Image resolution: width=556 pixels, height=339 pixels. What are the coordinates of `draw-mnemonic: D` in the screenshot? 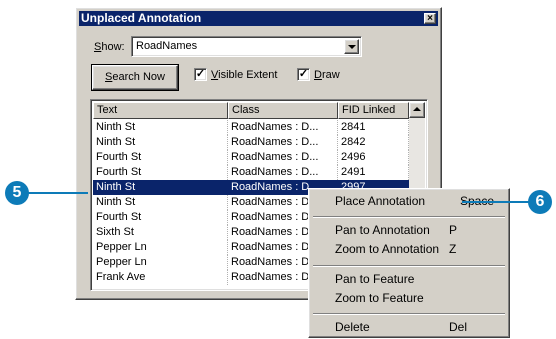 It's located at (318, 74).